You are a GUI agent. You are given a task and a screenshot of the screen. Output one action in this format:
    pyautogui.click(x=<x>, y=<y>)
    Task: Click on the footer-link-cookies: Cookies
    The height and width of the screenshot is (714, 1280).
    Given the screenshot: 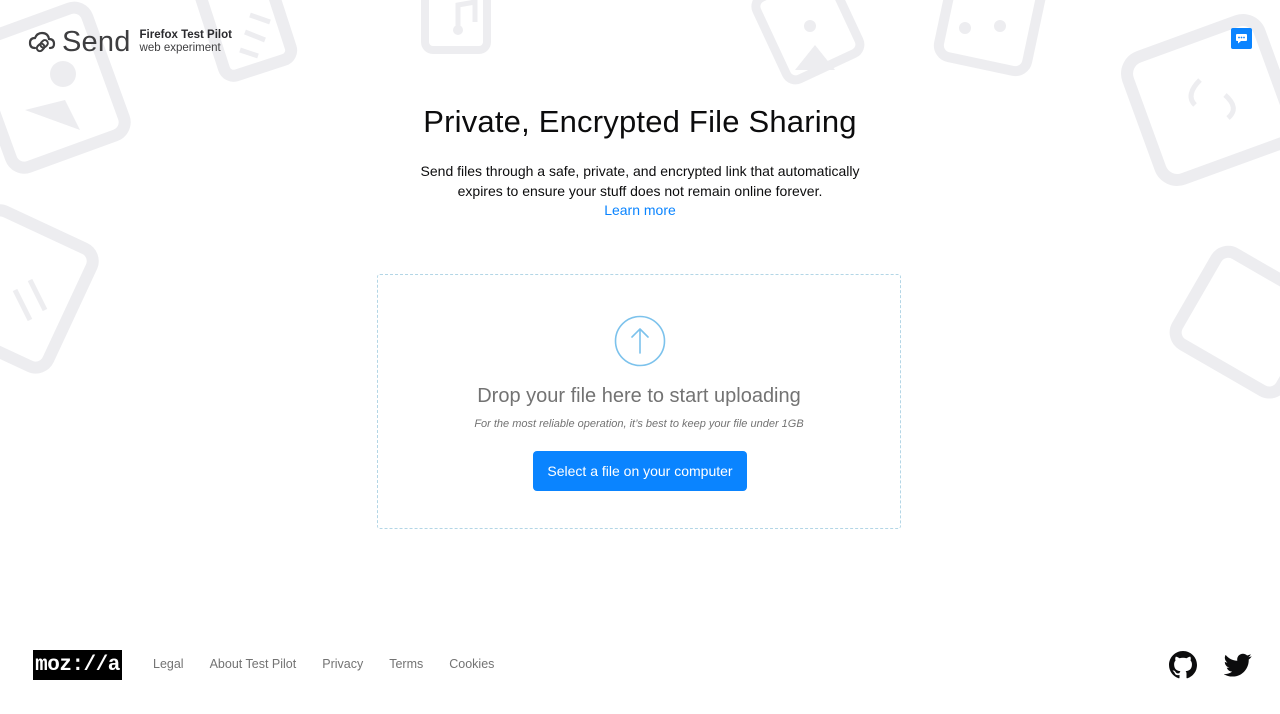 What is the action you would take?
    pyautogui.click(x=471, y=664)
    